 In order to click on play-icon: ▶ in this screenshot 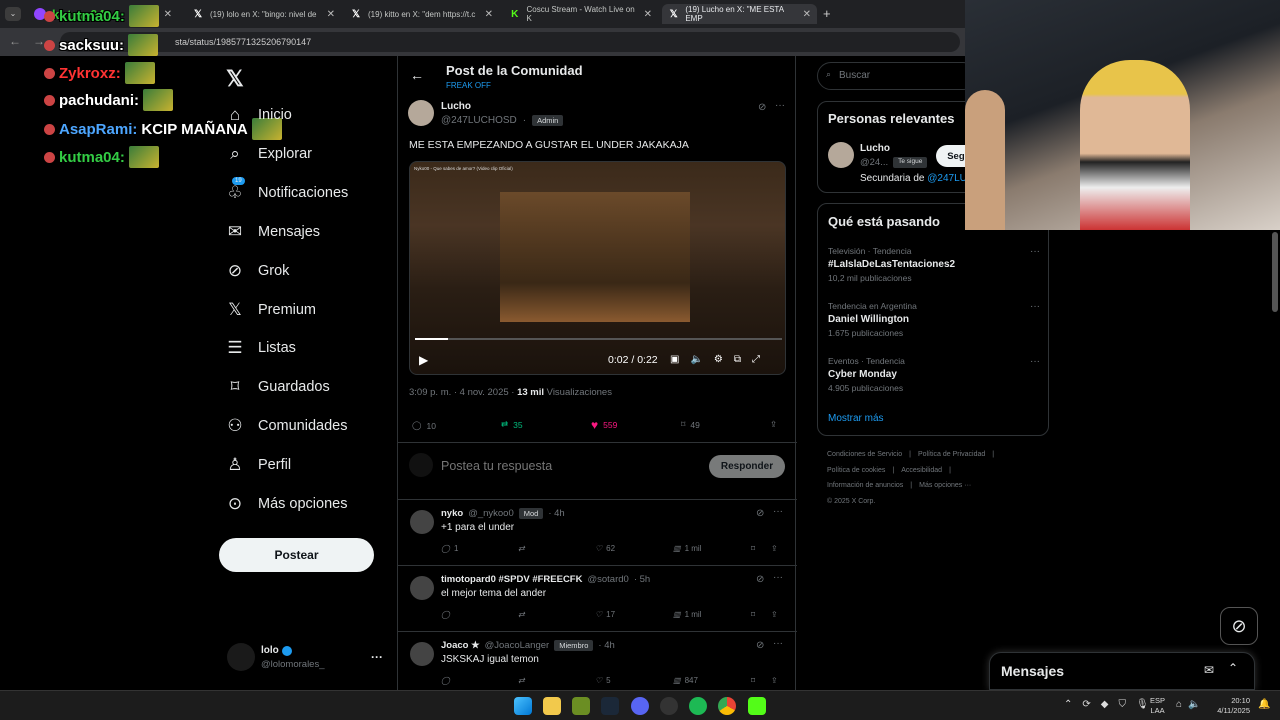, I will do `click(423, 360)`.